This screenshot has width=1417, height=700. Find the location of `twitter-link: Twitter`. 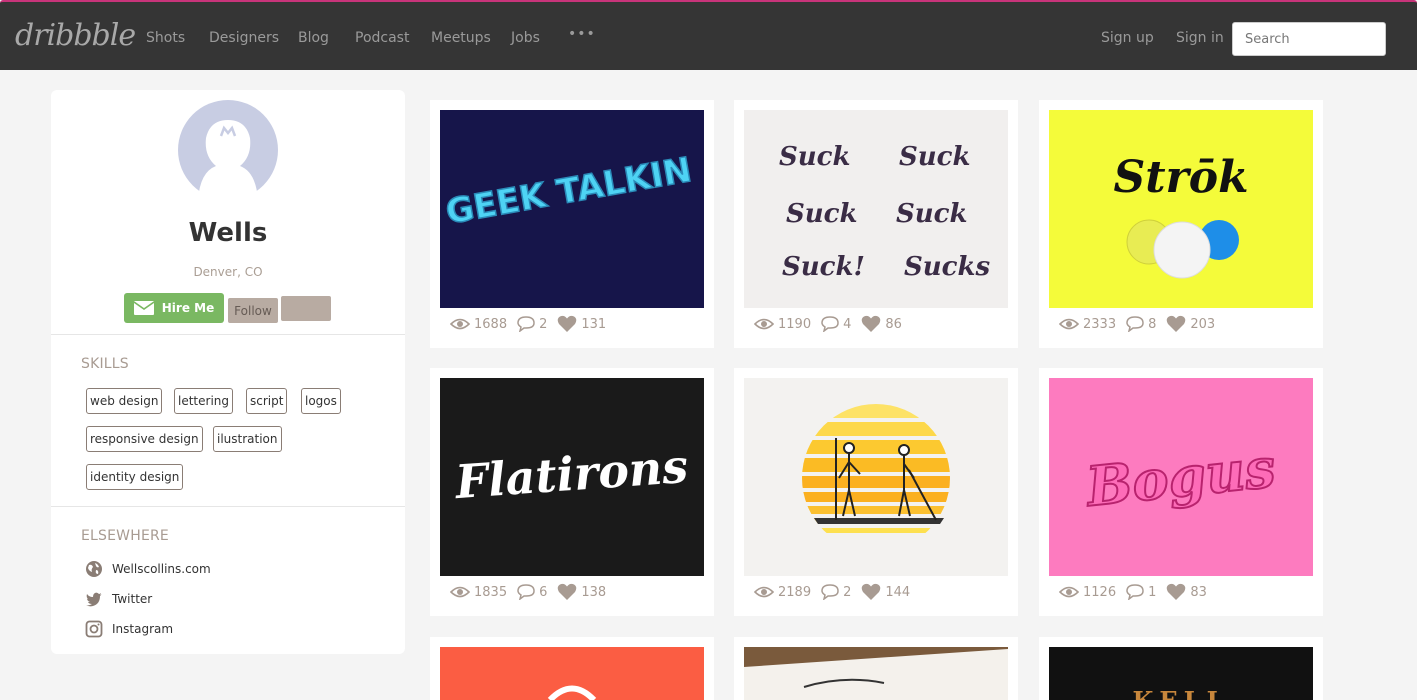

twitter-link: Twitter is located at coordinates (118, 599).